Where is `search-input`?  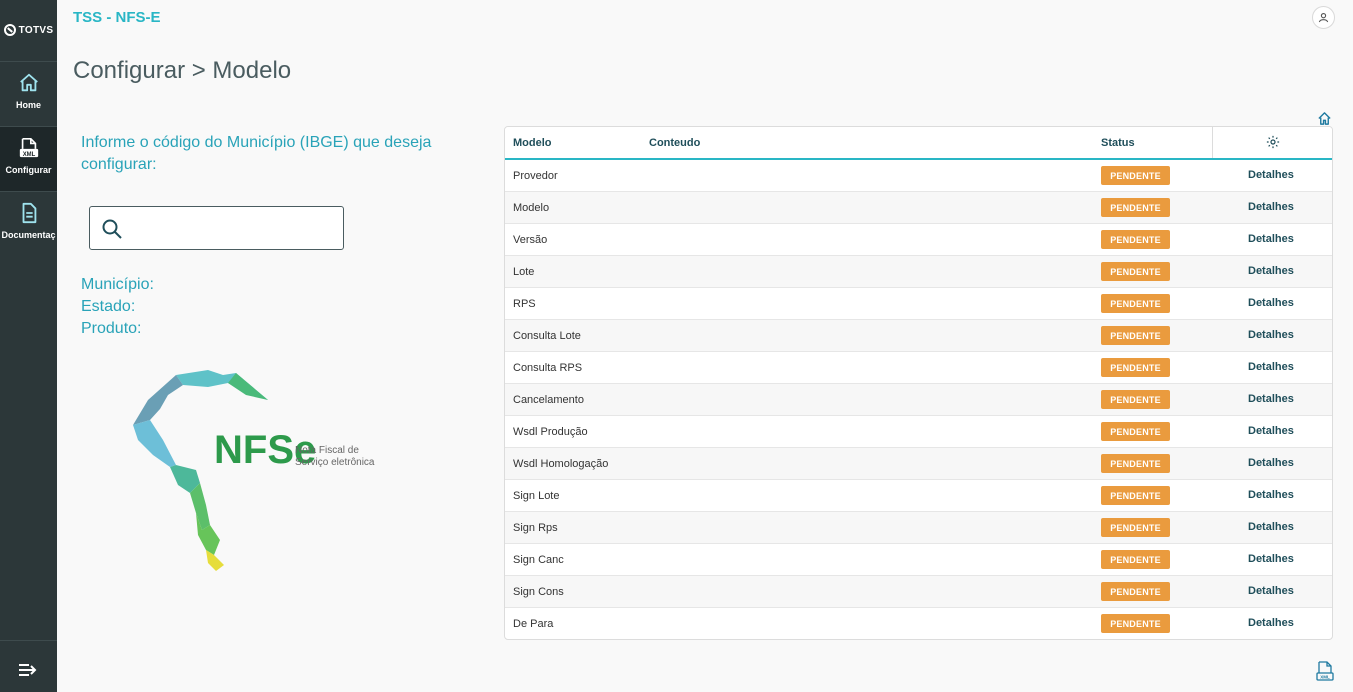 search-input is located at coordinates (232, 228).